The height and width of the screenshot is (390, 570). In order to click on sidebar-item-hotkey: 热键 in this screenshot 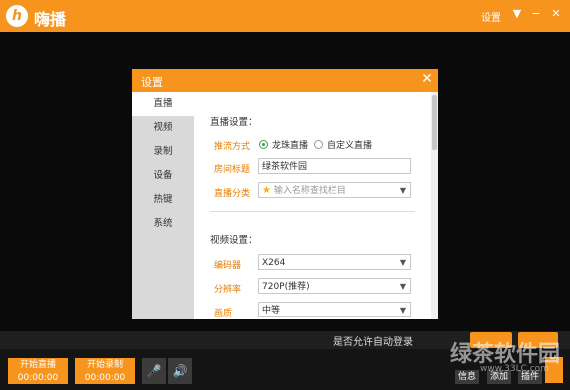, I will do `click(163, 200)`.